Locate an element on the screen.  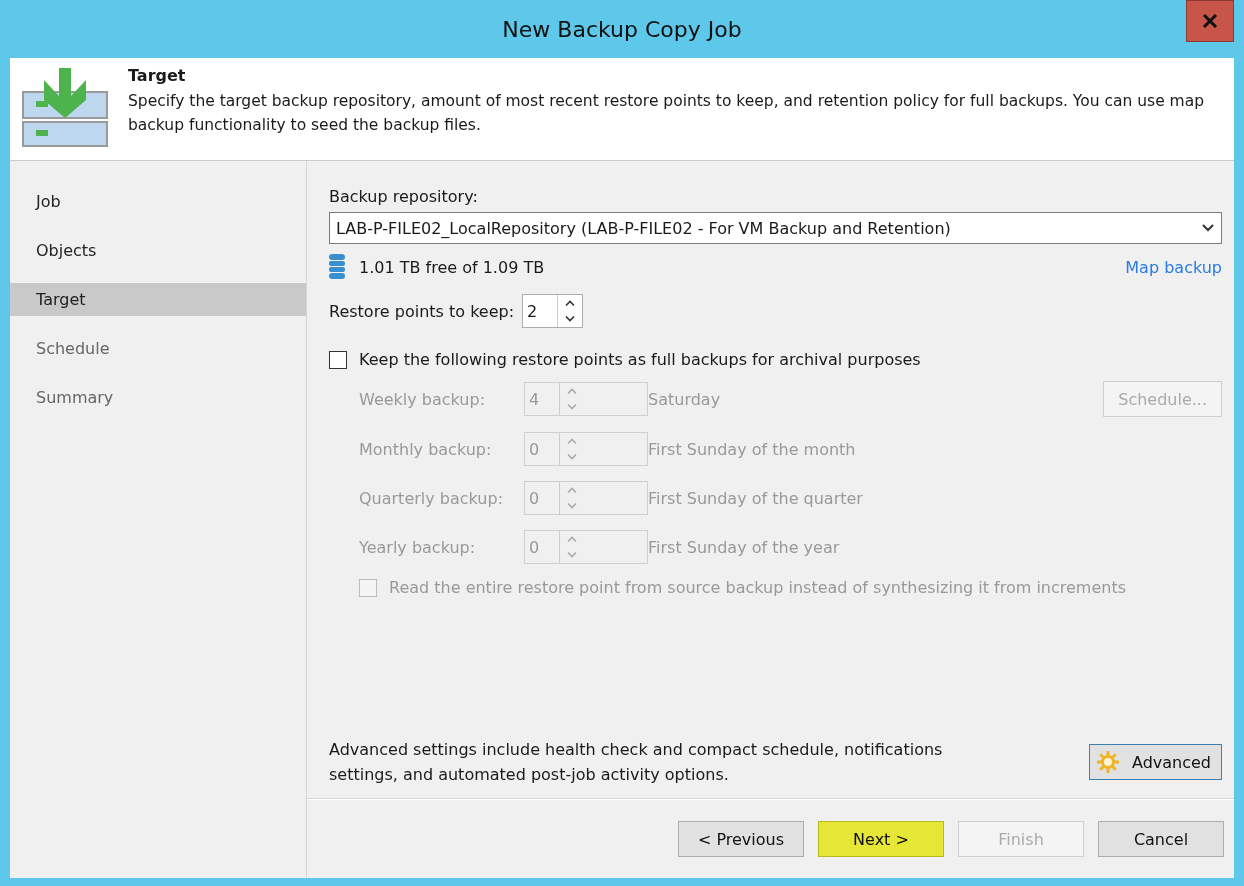
wizard-button: Next > is located at coordinates (881, 839).